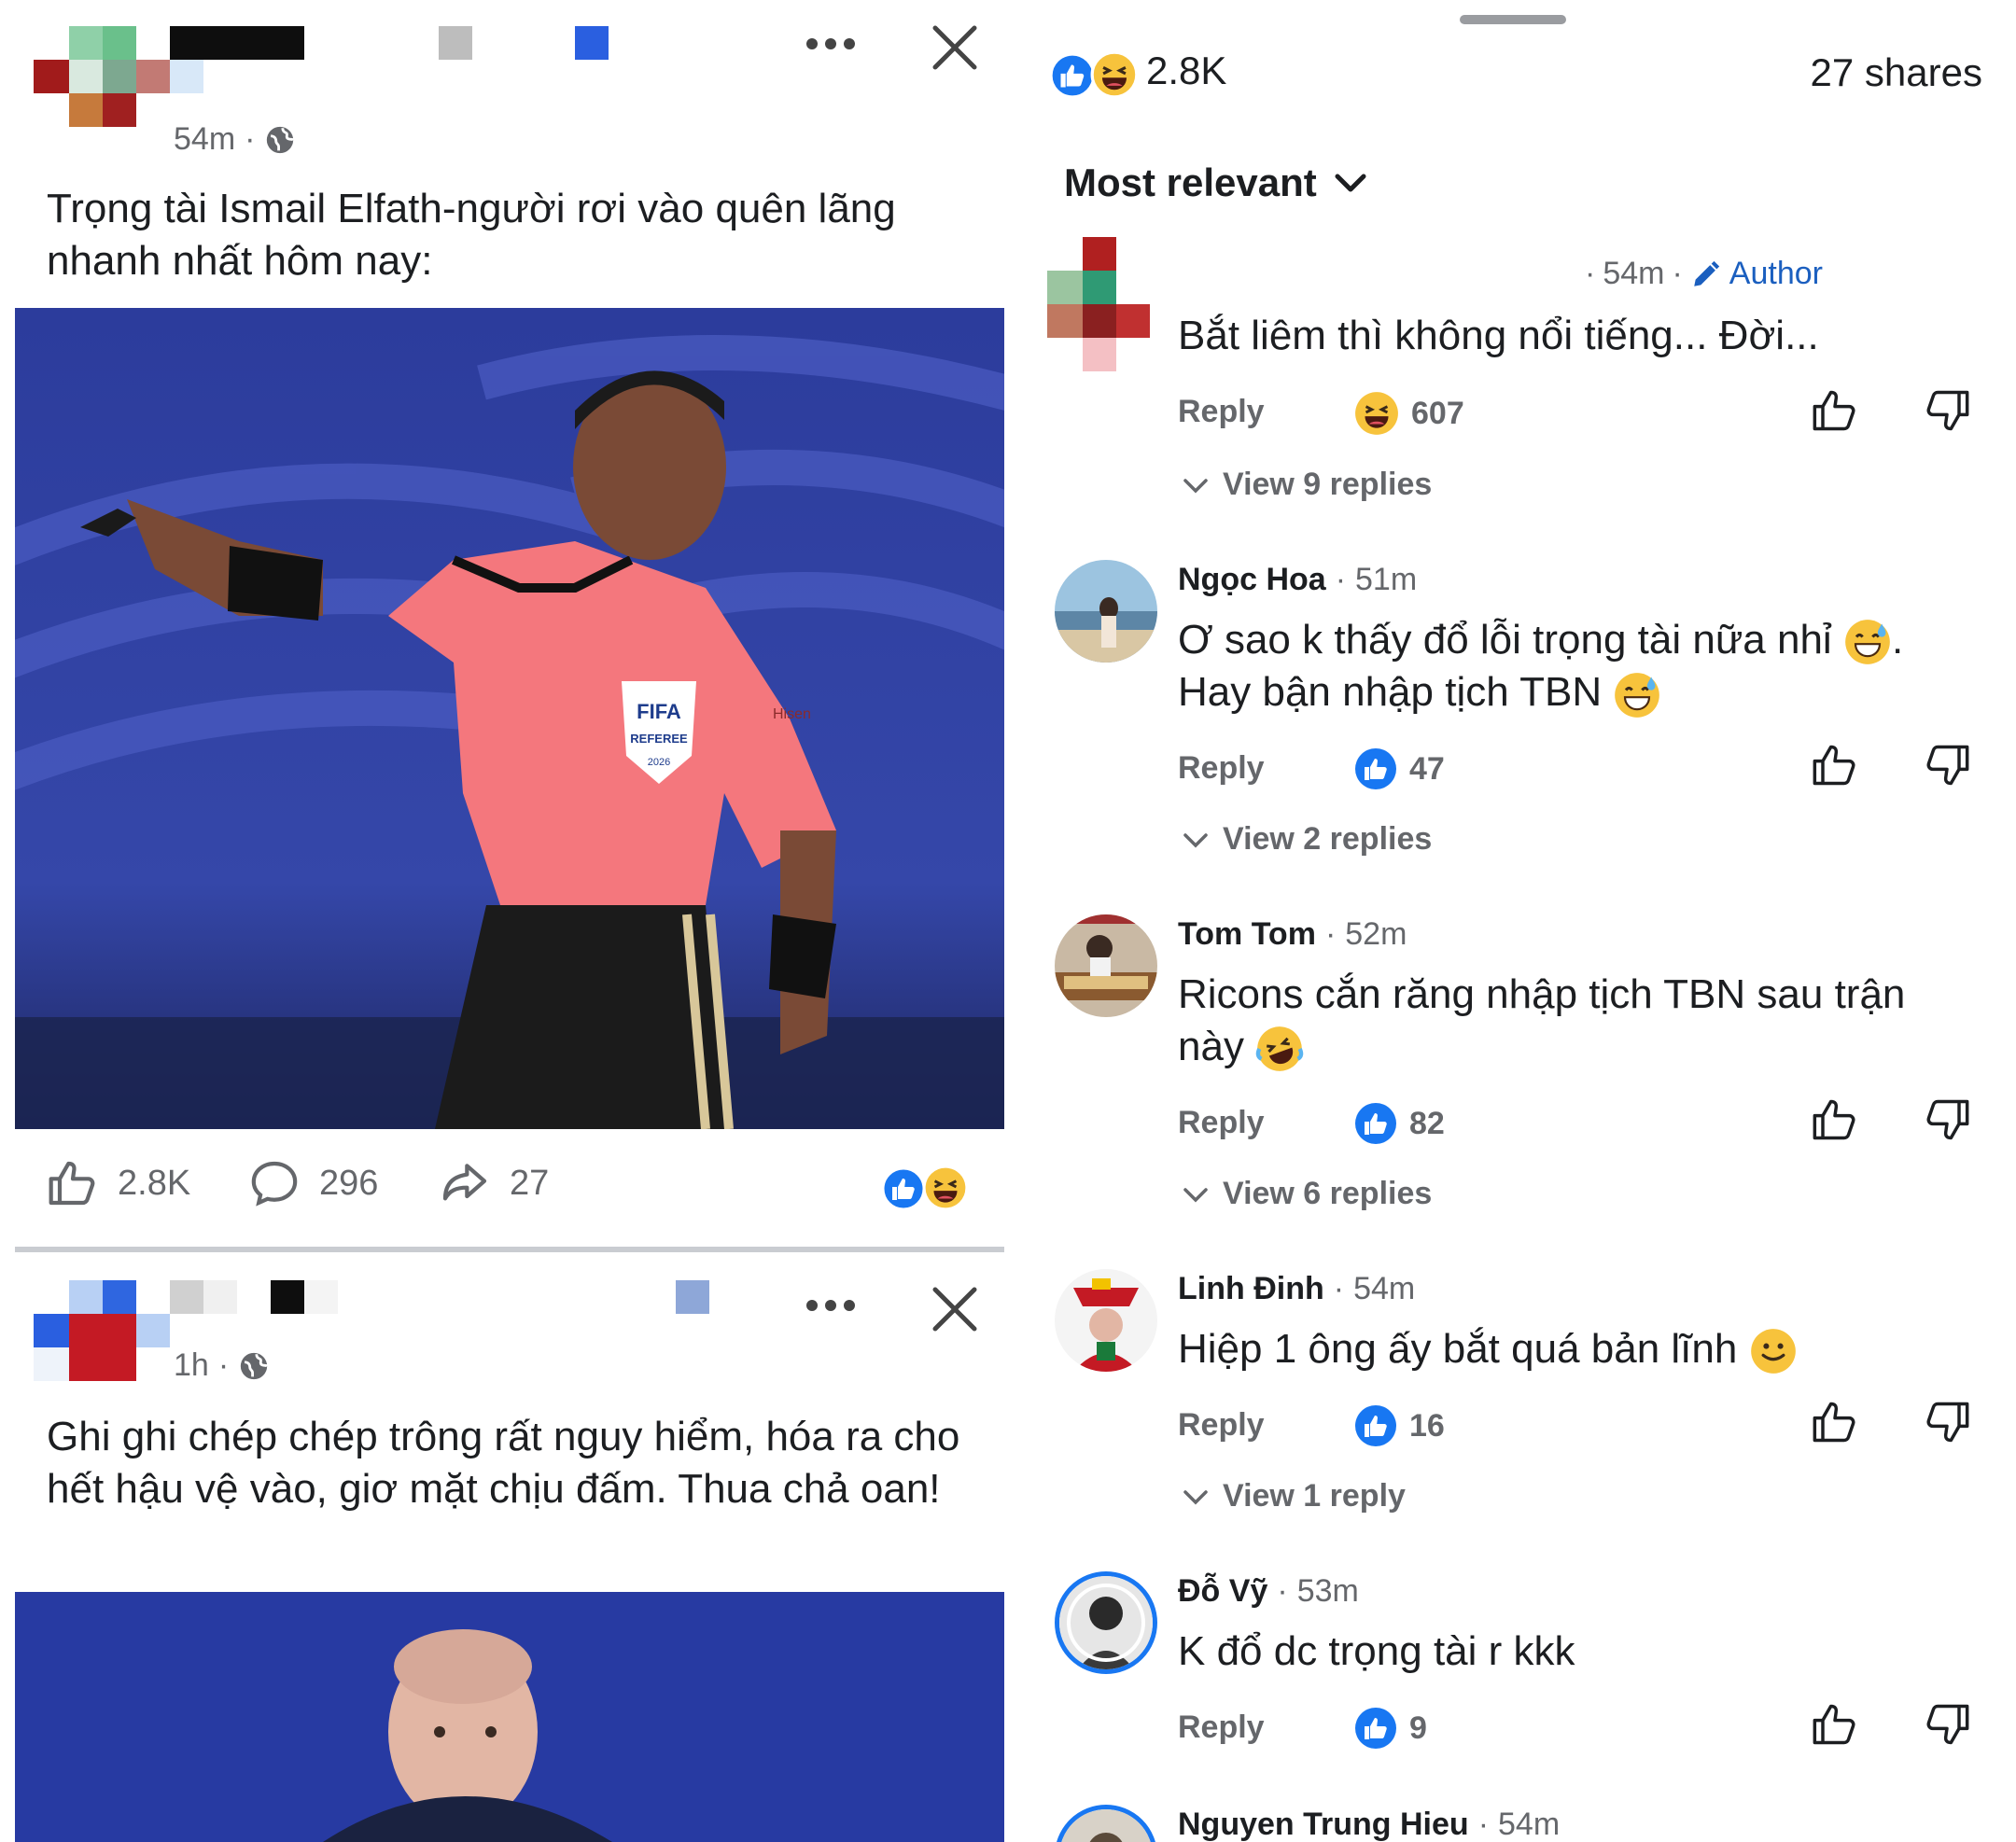  Describe the element at coordinates (1399, 1426) in the screenshot. I see `comment-reactions: 16` at that location.